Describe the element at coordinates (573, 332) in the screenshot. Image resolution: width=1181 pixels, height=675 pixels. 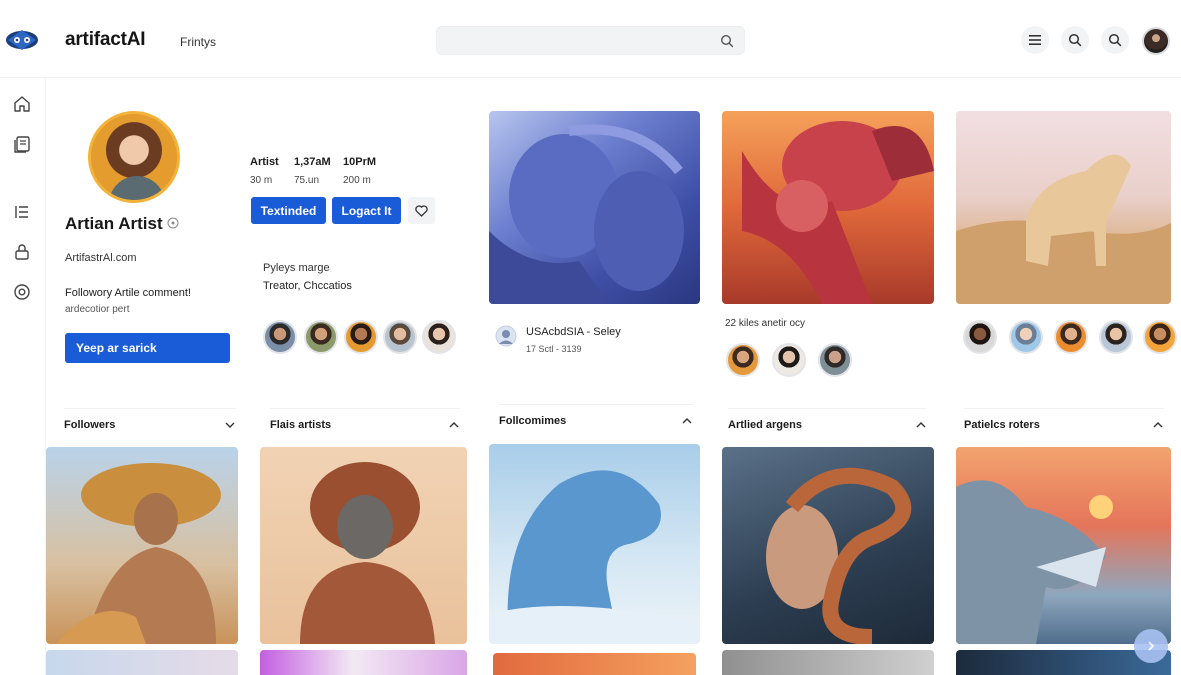
I see `tile-caption: USAcbdSIA - Seley` at that location.